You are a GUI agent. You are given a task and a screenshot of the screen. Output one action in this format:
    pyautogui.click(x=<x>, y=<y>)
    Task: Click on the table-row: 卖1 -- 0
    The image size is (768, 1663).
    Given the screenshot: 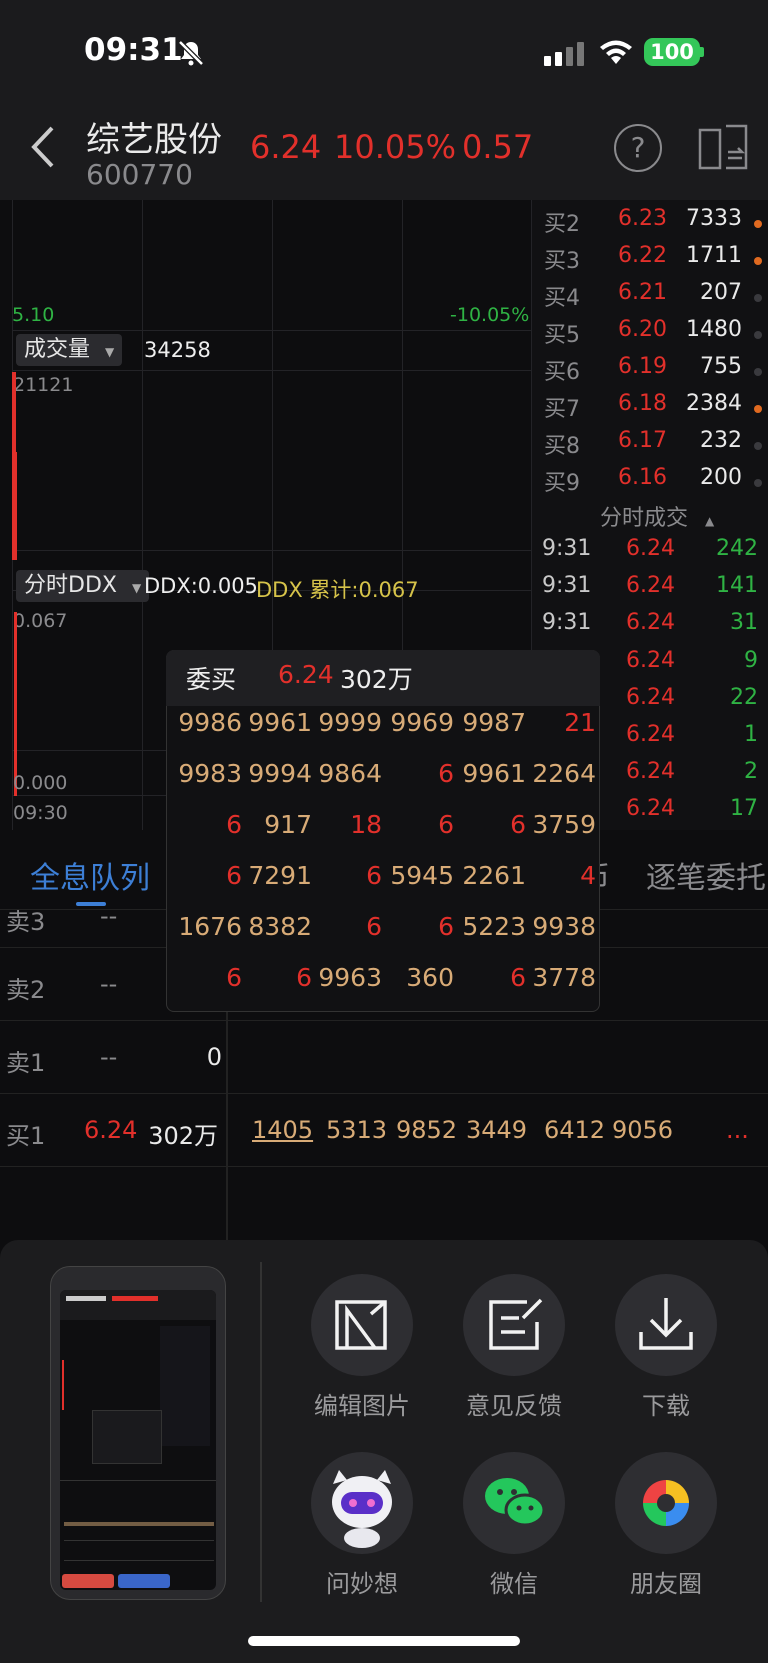 What is the action you would take?
    pyautogui.click(x=384, y=1057)
    